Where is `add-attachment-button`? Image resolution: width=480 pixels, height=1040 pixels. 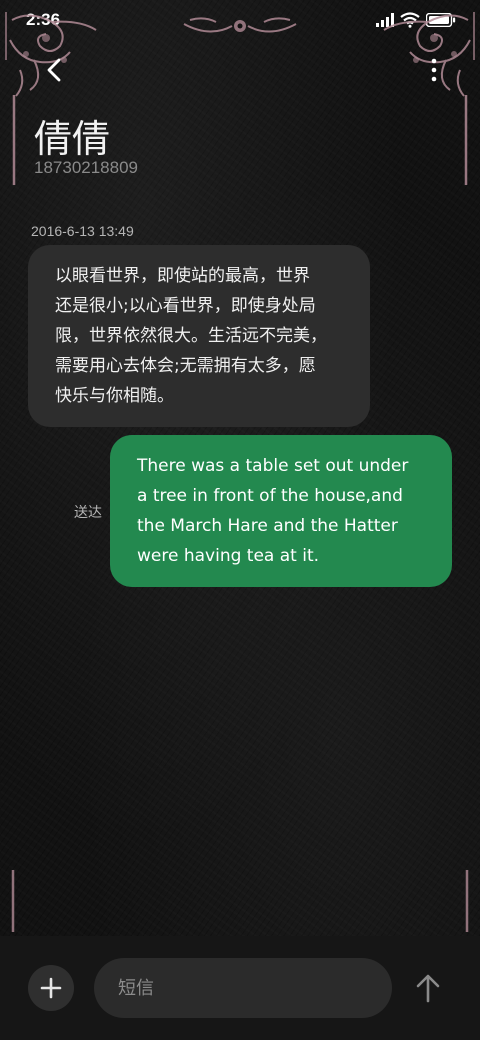
add-attachment-button is located at coordinates (51, 988).